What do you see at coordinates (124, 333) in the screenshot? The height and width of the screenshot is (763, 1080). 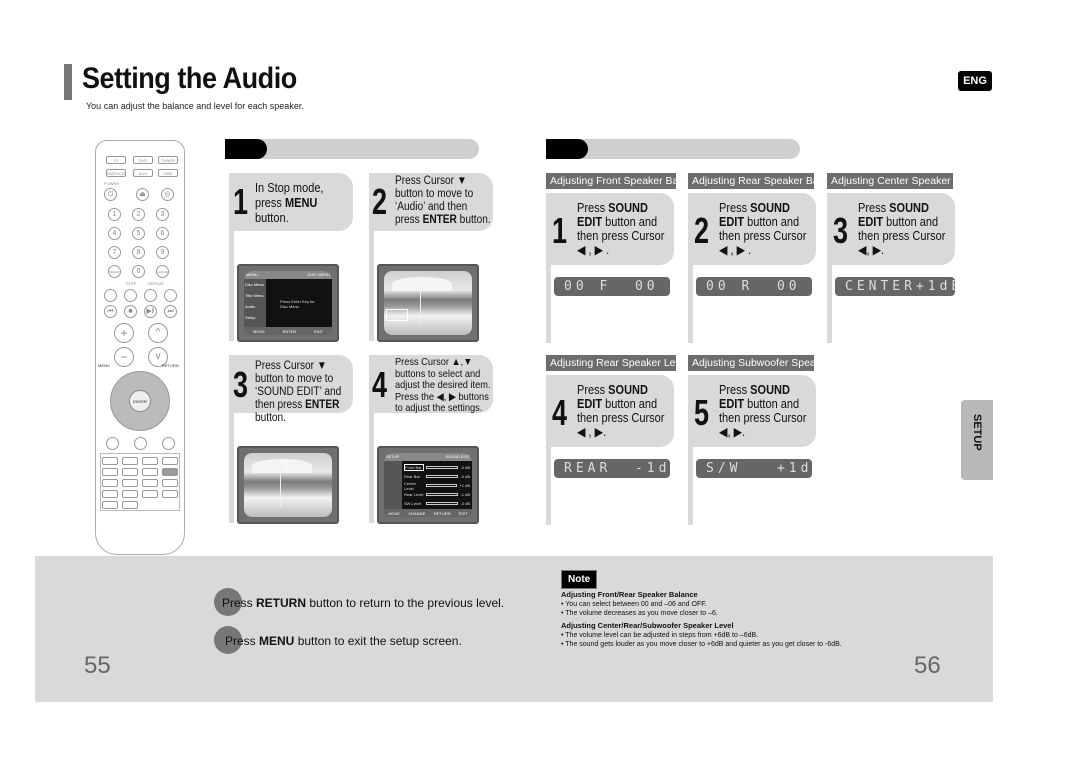 I see `volume-up-icon: +` at bounding box center [124, 333].